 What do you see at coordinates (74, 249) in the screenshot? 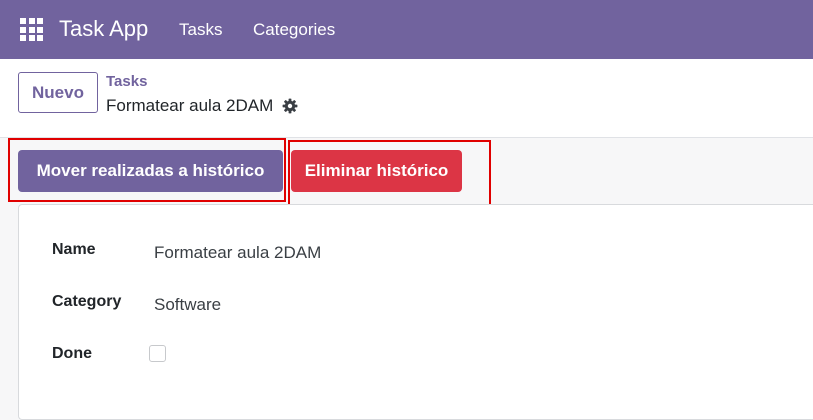
I see `name-label: Name` at bounding box center [74, 249].